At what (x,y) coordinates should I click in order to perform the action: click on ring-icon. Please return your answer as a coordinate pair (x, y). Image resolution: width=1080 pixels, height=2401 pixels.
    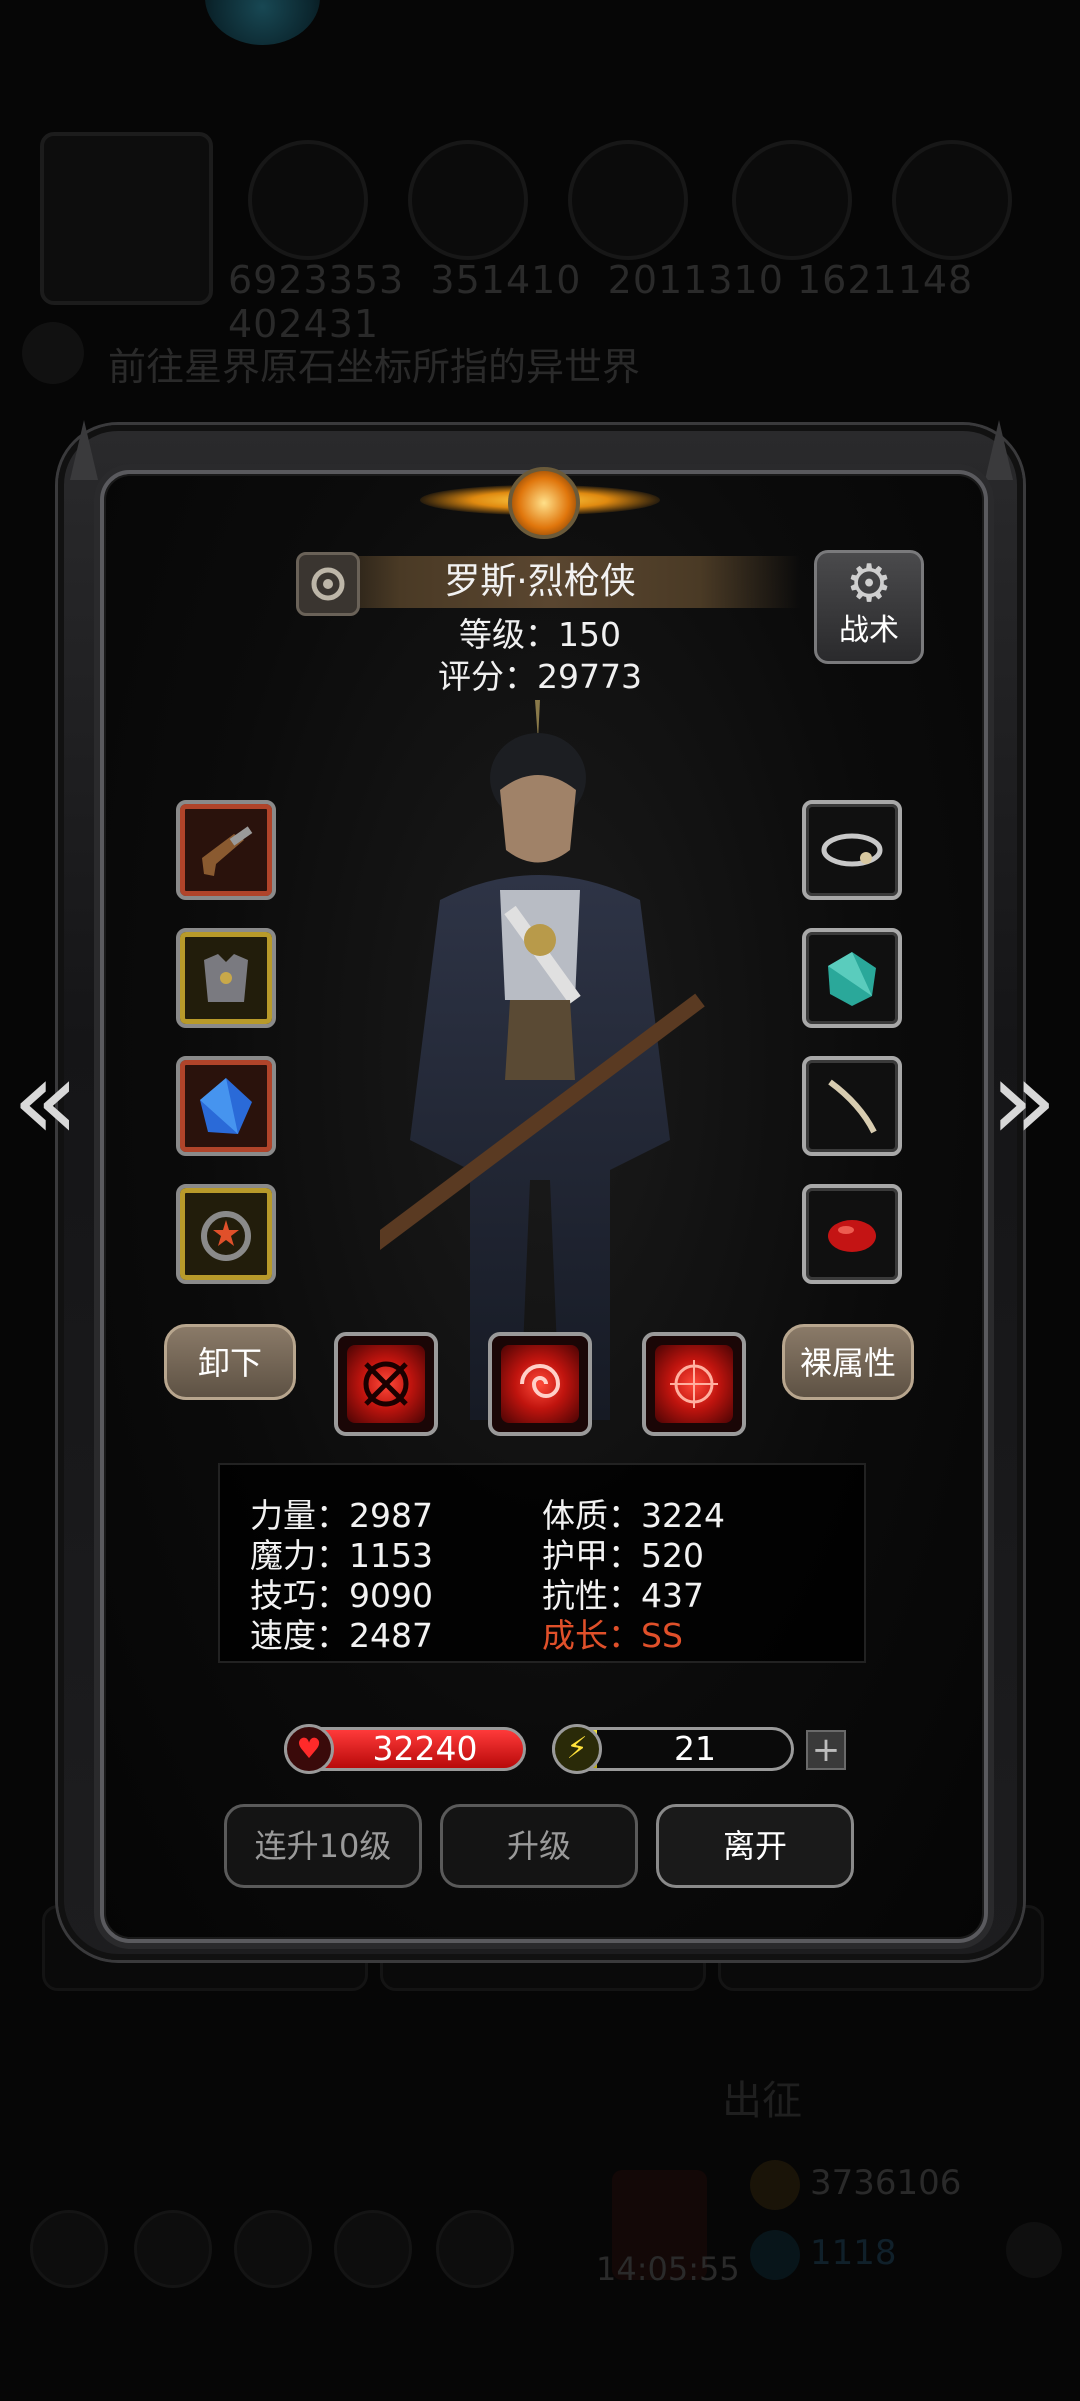
    Looking at the image, I should click on (226, 1234).